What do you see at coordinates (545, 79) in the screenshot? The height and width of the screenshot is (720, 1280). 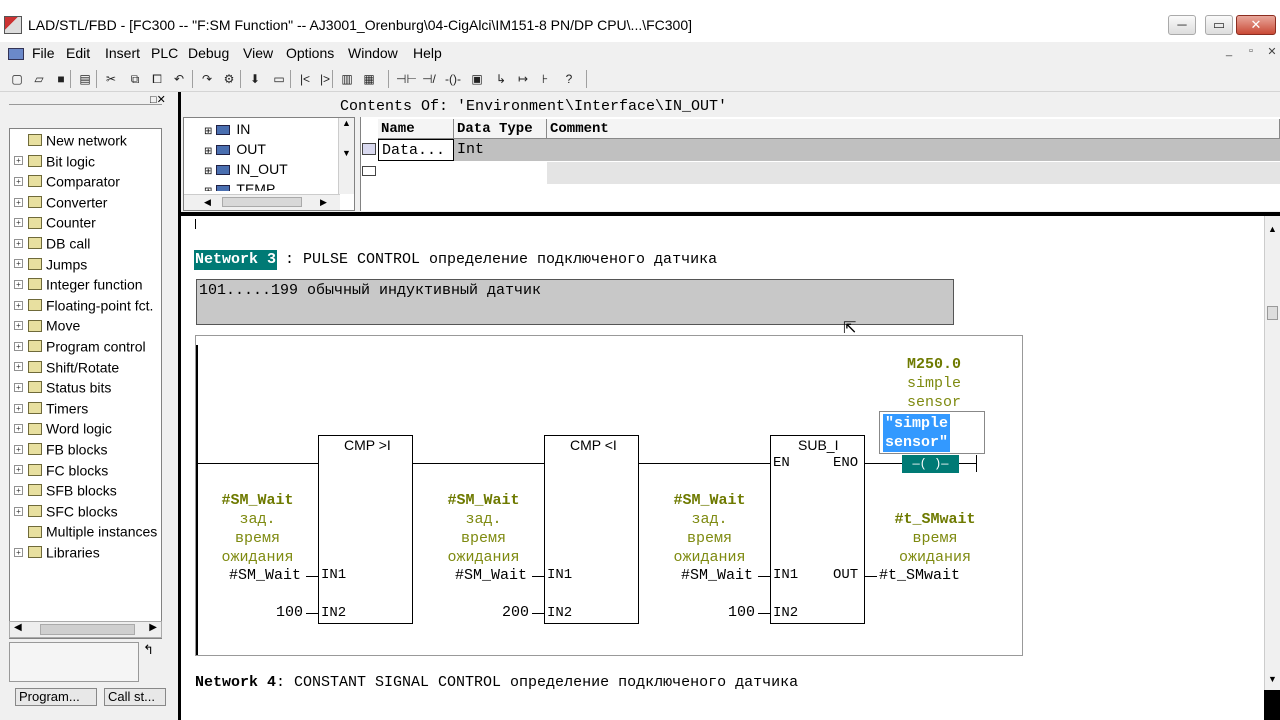 I see `connection-icon: ⊦` at bounding box center [545, 79].